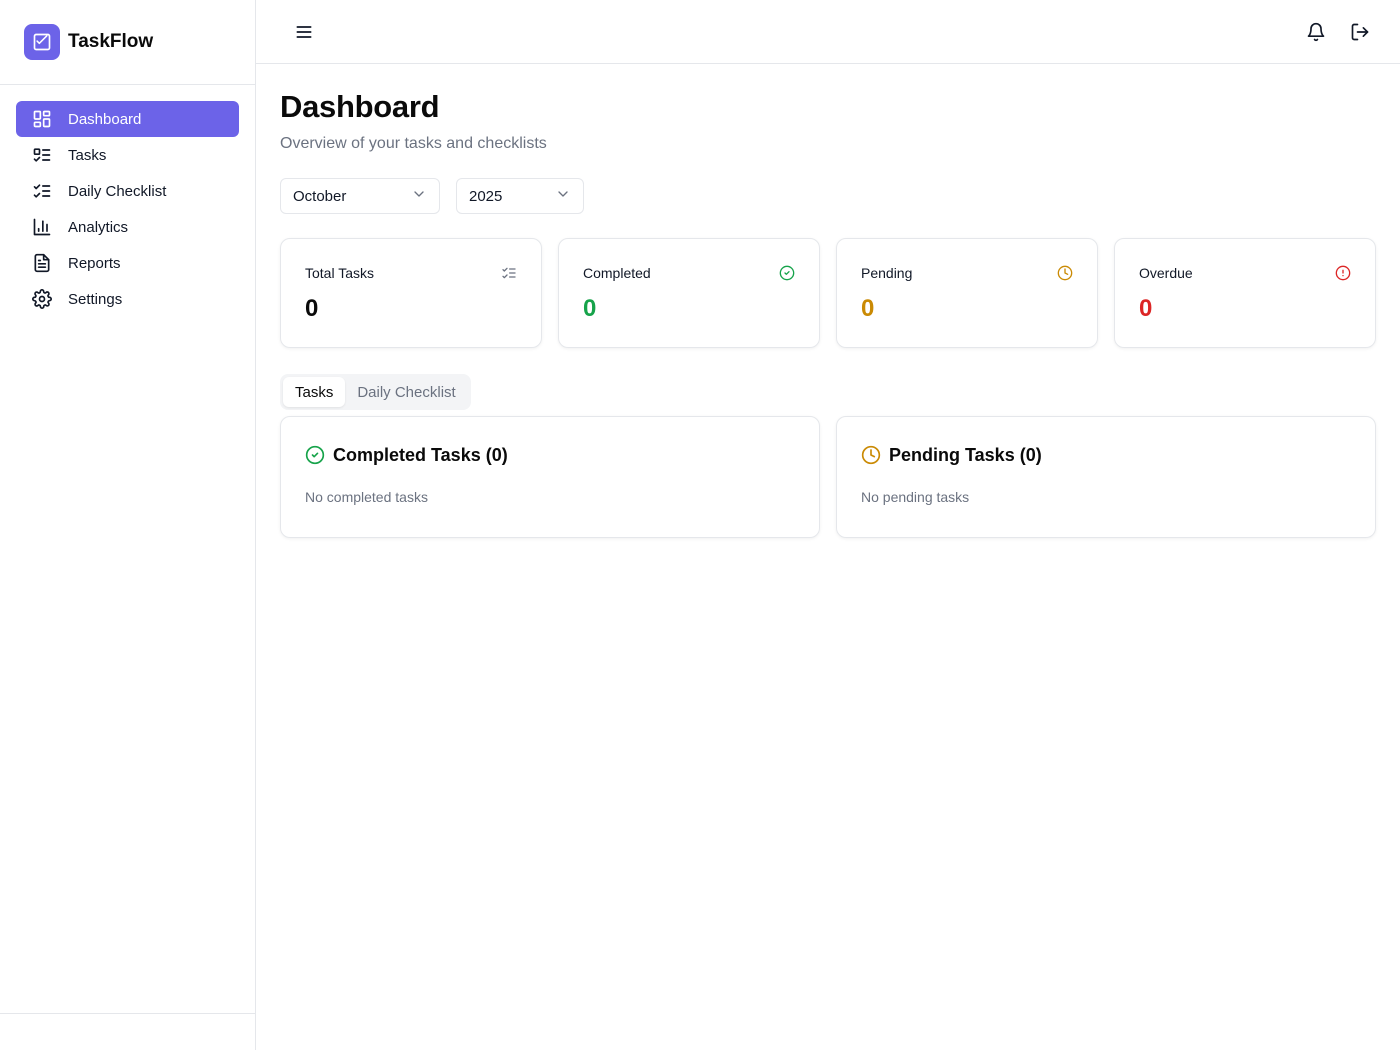 This screenshot has height=1050, width=1400. I want to click on page-title: Dashboard, so click(360, 106).